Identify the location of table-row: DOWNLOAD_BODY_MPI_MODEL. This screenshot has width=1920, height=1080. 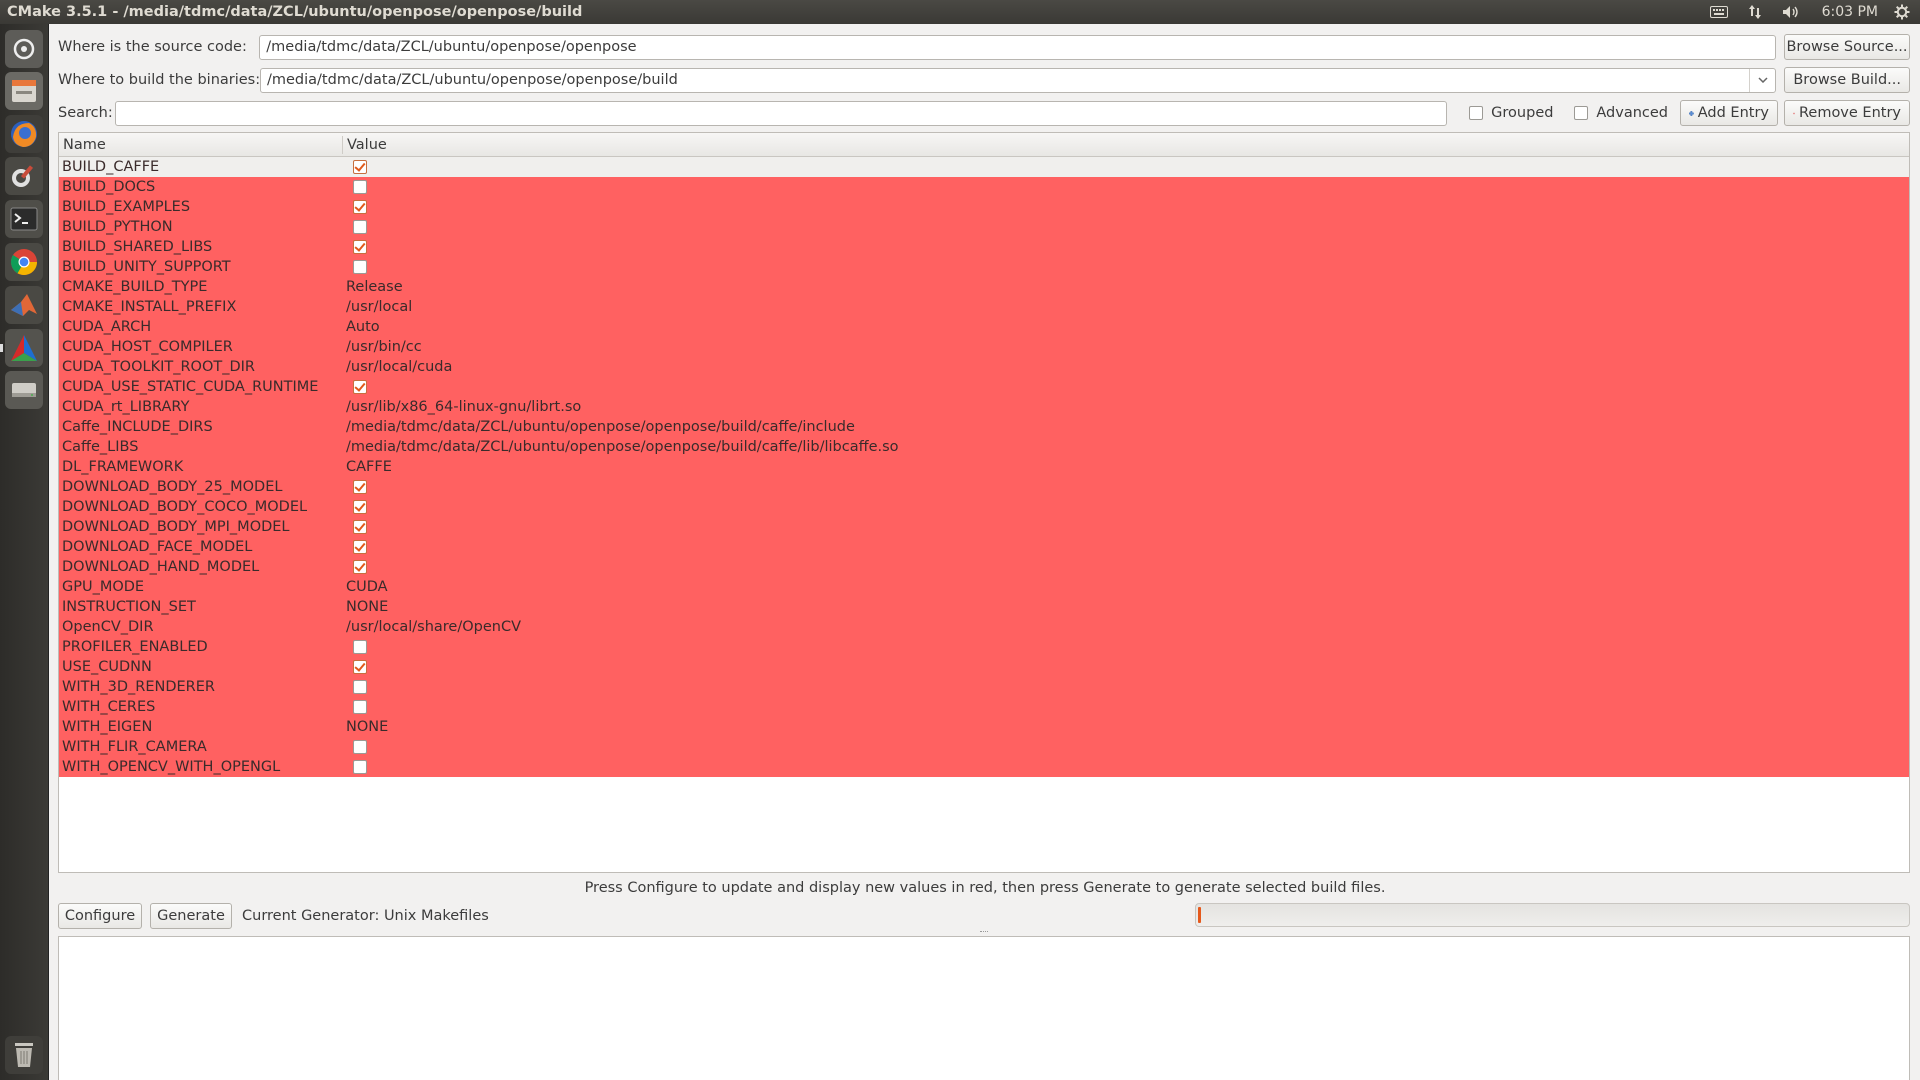
(984, 527).